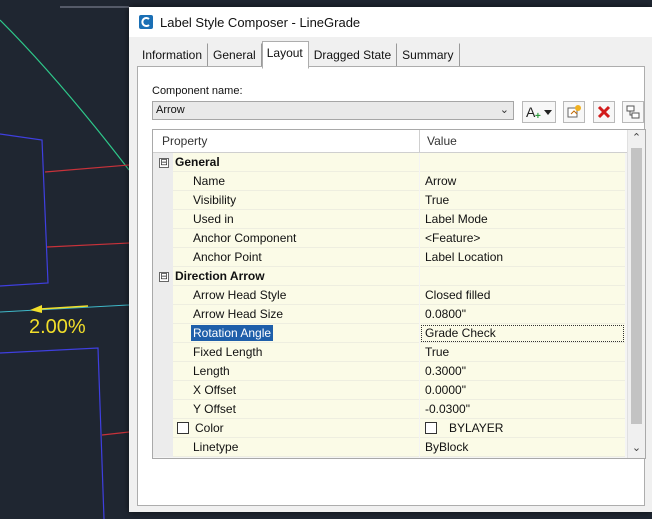  What do you see at coordinates (296, 333) in the screenshot?
I see `property-name: Rotation Angle` at bounding box center [296, 333].